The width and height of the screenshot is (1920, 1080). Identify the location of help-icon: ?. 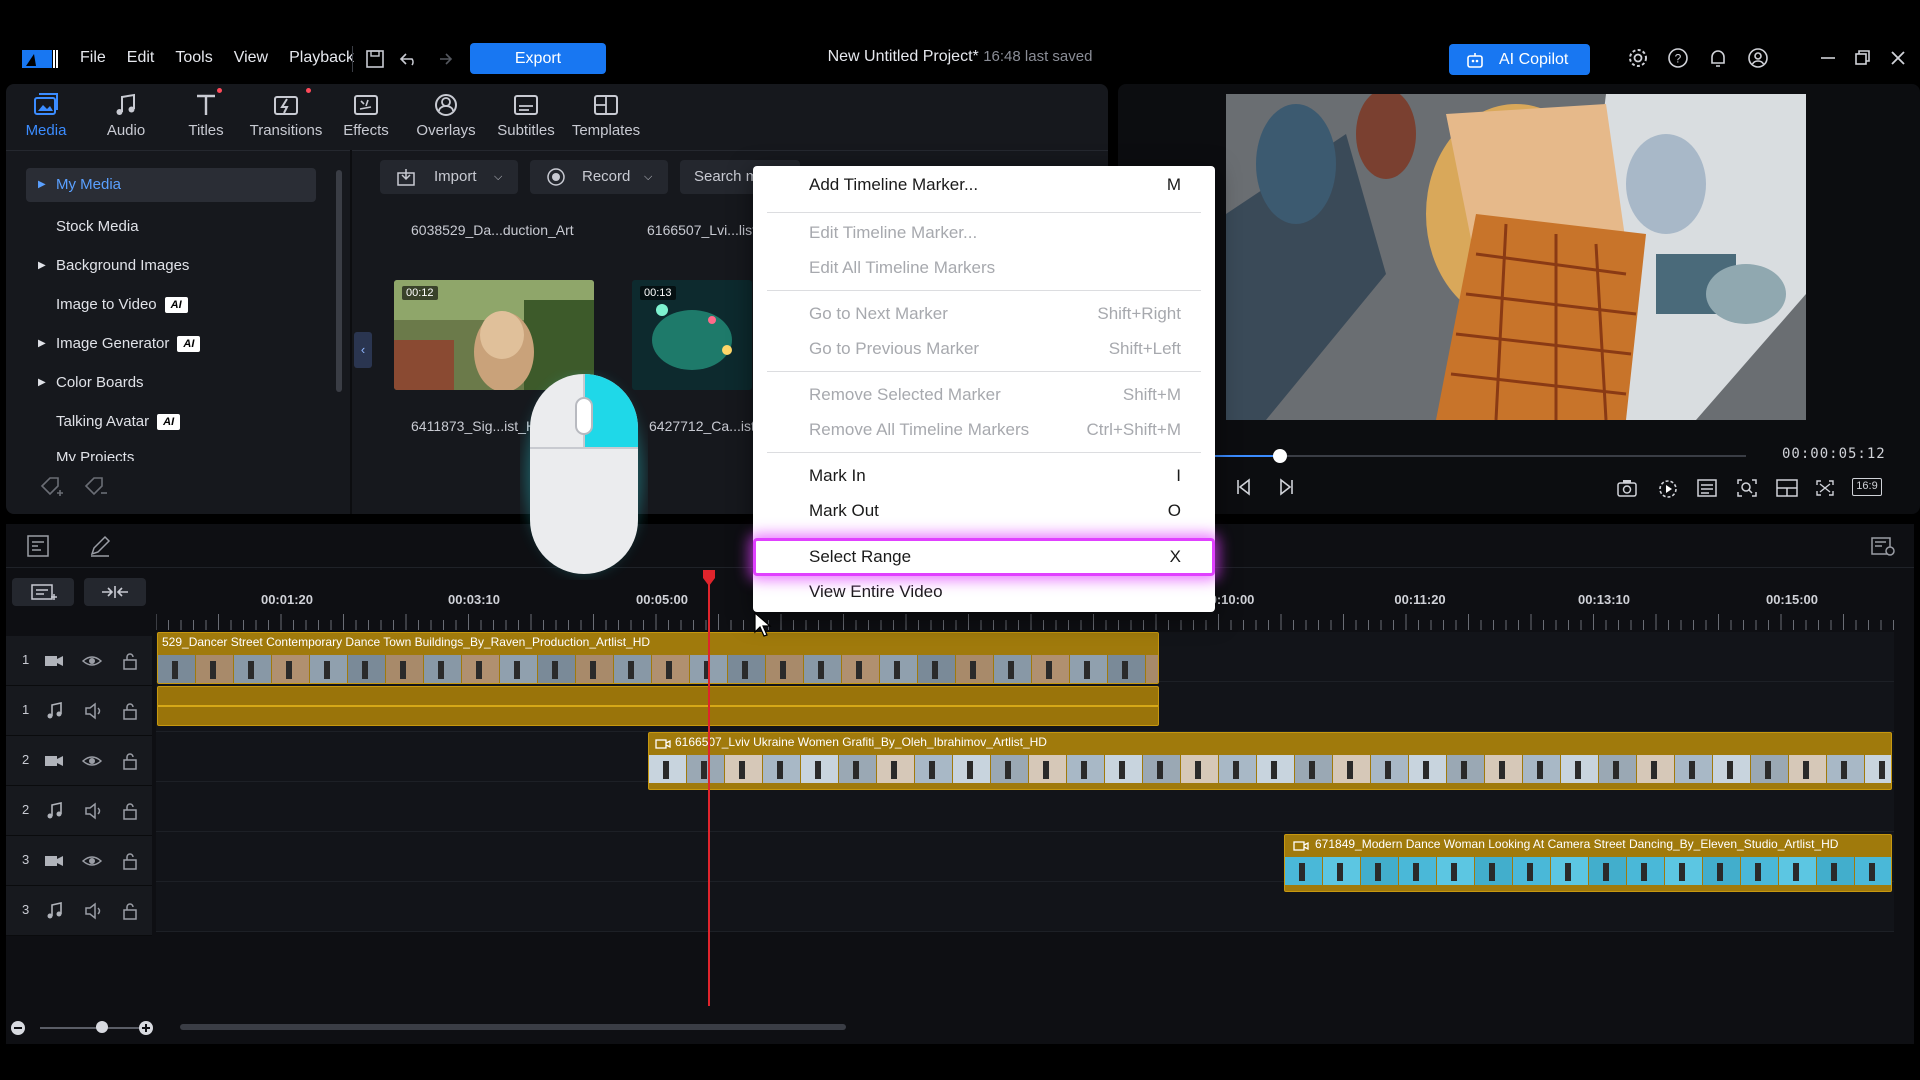
(1678, 58).